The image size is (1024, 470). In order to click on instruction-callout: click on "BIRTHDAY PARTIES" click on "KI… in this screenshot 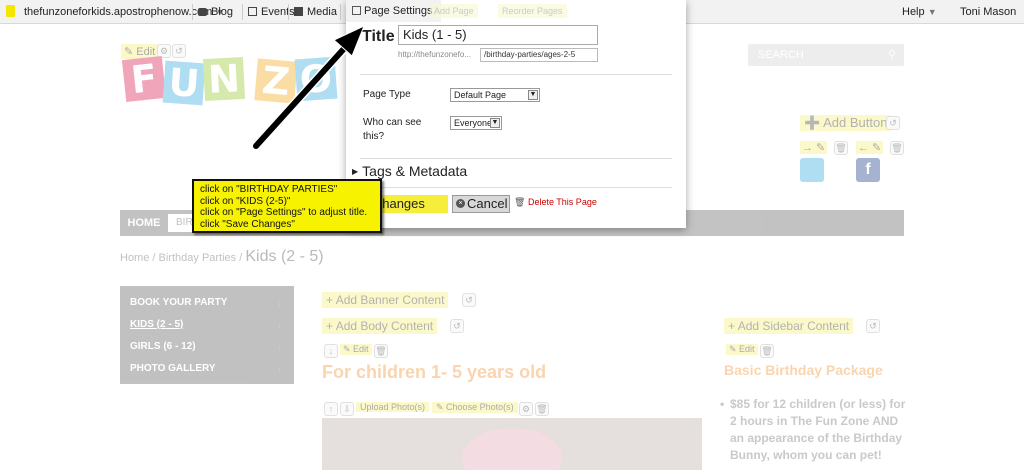, I will do `click(287, 206)`.